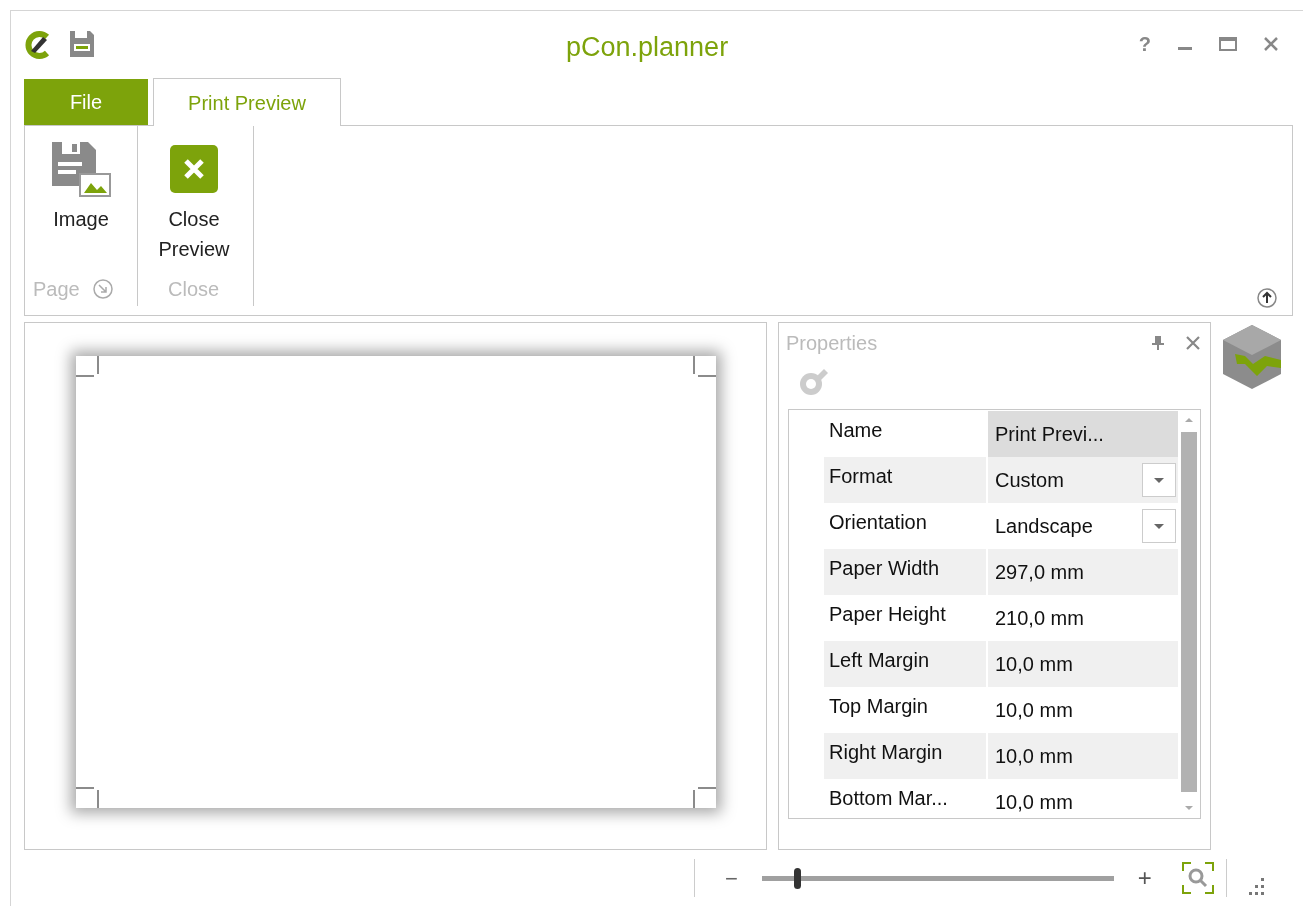 This screenshot has height=906, width=1303. What do you see at coordinates (905, 572) in the screenshot?
I see `property-name: Paper Width` at bounding box center [905, 572].